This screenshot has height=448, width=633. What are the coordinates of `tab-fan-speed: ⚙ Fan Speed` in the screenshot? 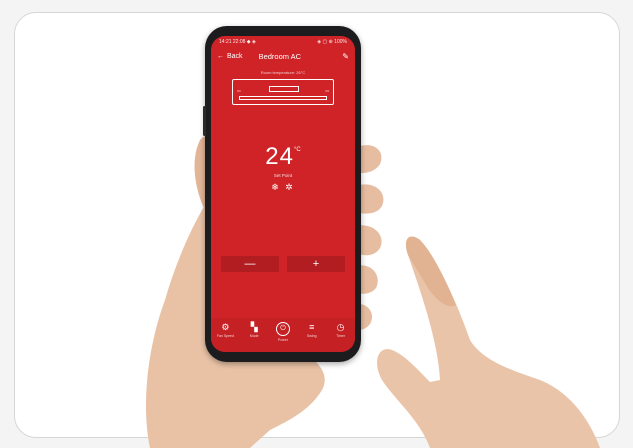 It's located at (225, 330).